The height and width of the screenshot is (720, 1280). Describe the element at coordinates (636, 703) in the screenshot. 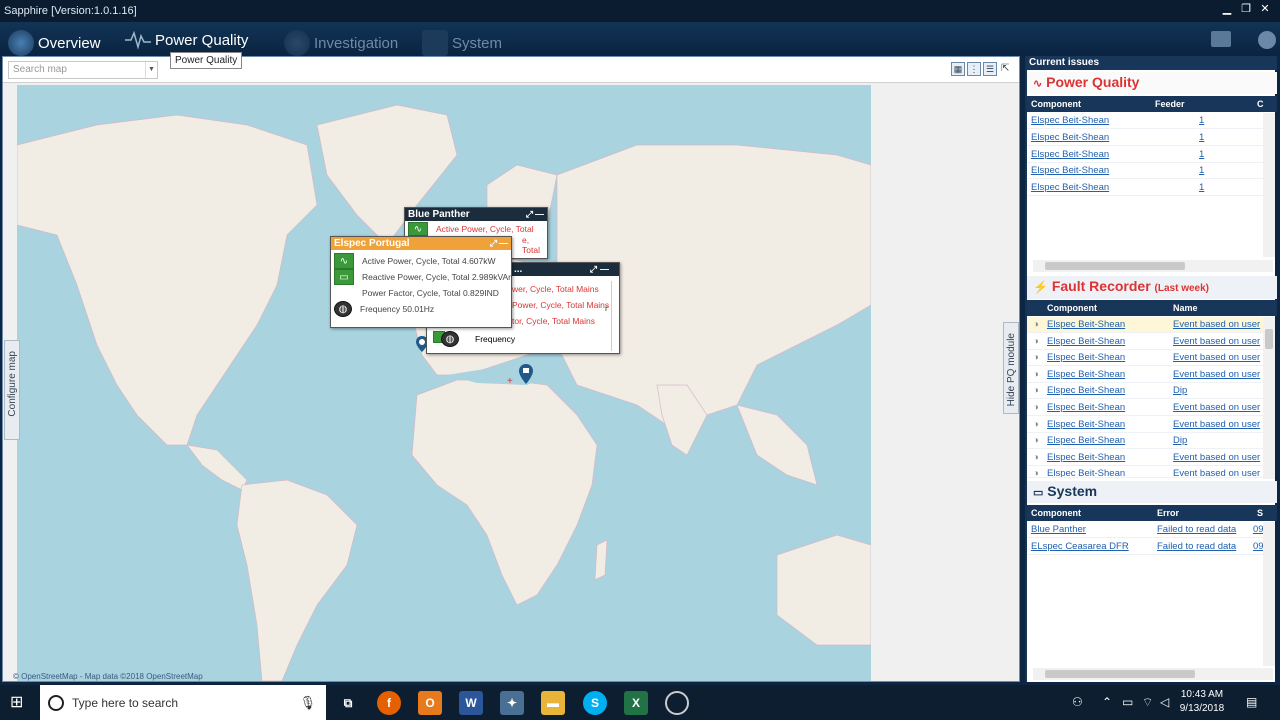

I see `excel-icon: X` at that location.